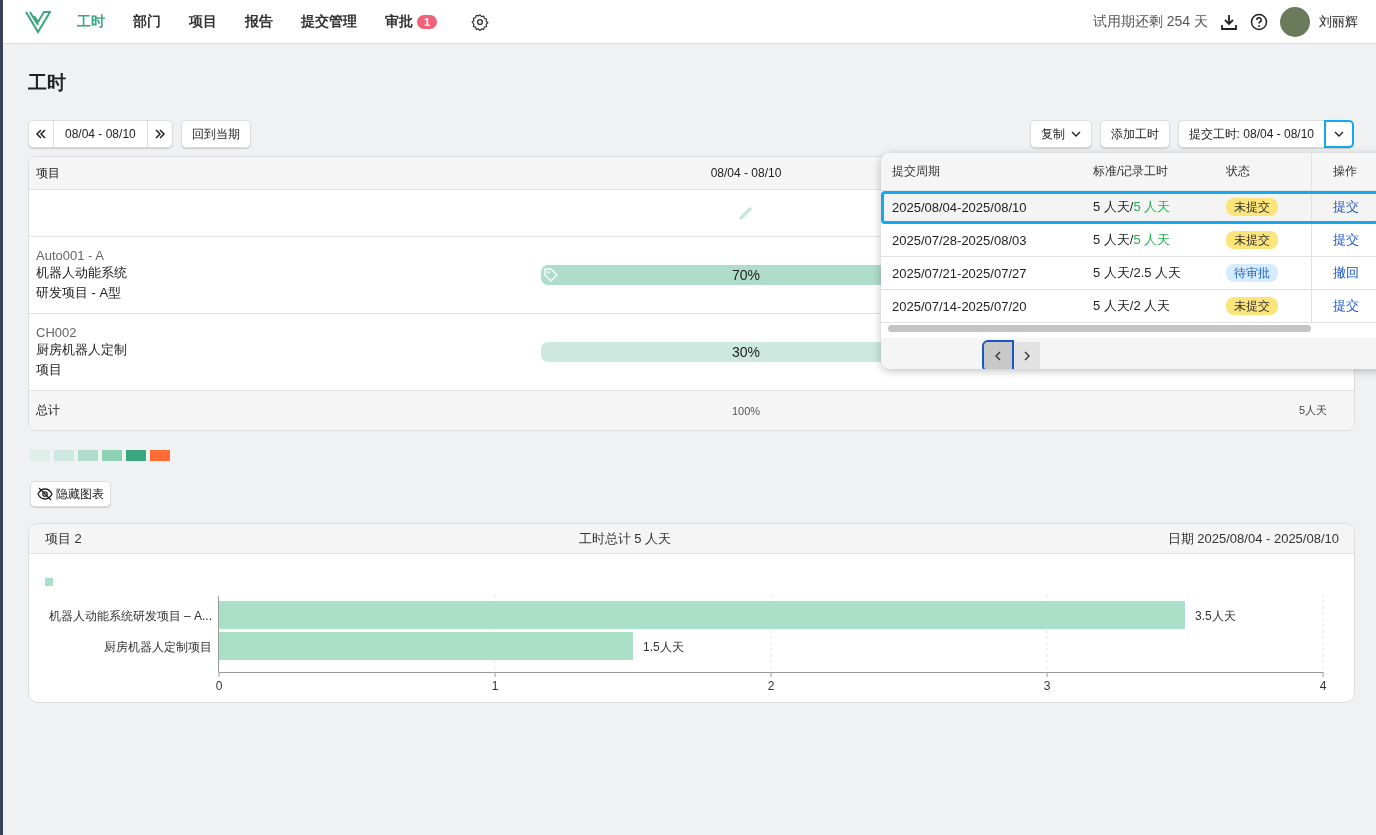 The height and width of the screenshot is (835, 1376). I want to click on project-code: CH002, so click(57, 332).